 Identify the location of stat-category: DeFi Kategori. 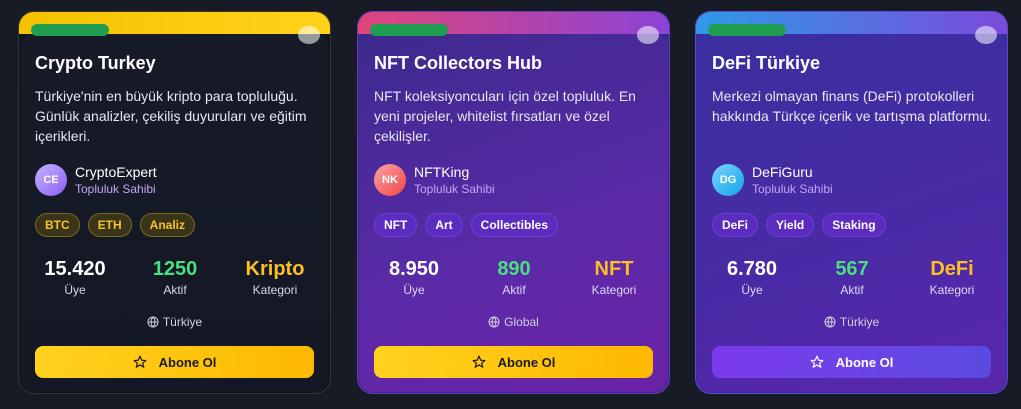
(952, 278).